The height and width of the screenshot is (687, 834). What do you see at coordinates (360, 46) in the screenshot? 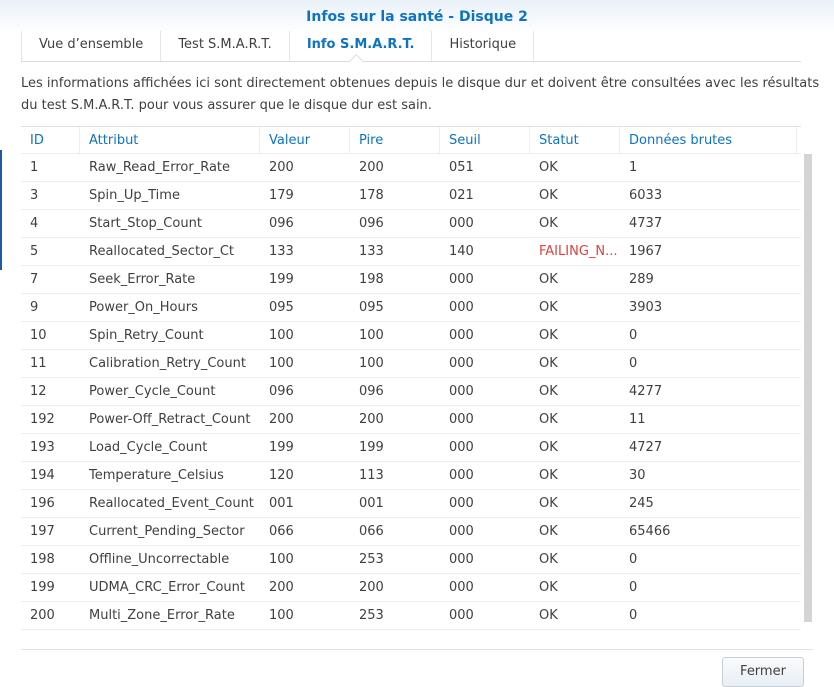
I see `tab-info-s-m-a-r-t: Info S.M.A.R.T.` at bounding box center [360, 46].